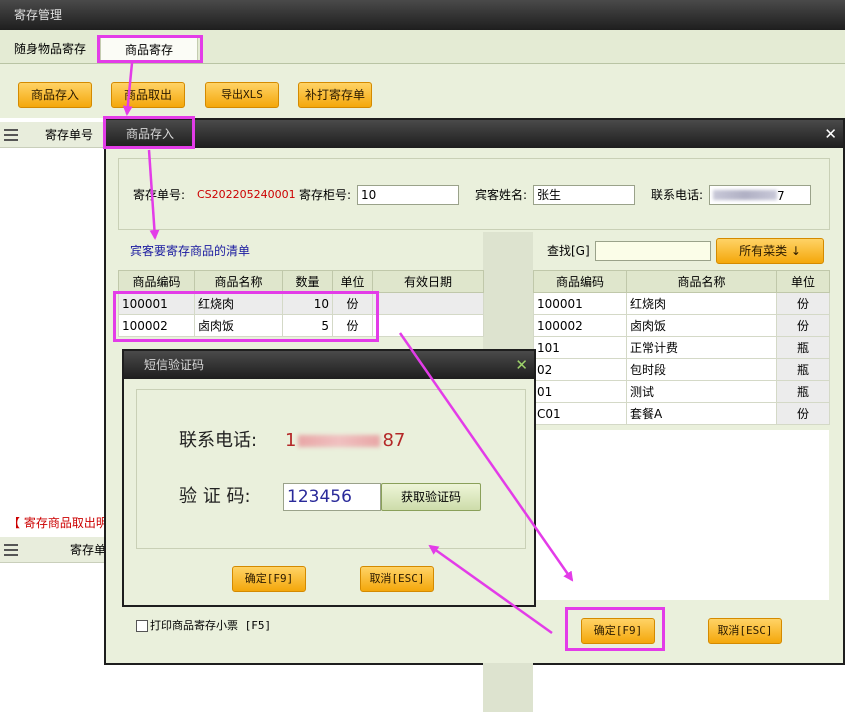  Describe the element at coordinates (701, 391) in the screenshot. I see `cell-name: 测试` at that location.